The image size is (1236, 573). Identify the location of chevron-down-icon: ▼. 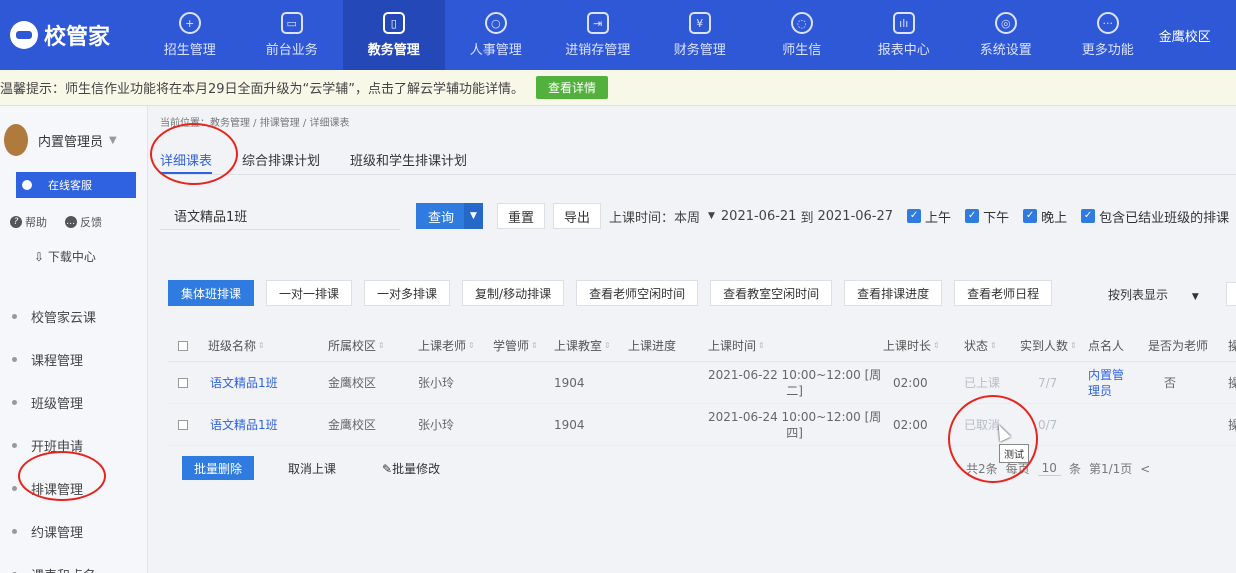
(473, 216).